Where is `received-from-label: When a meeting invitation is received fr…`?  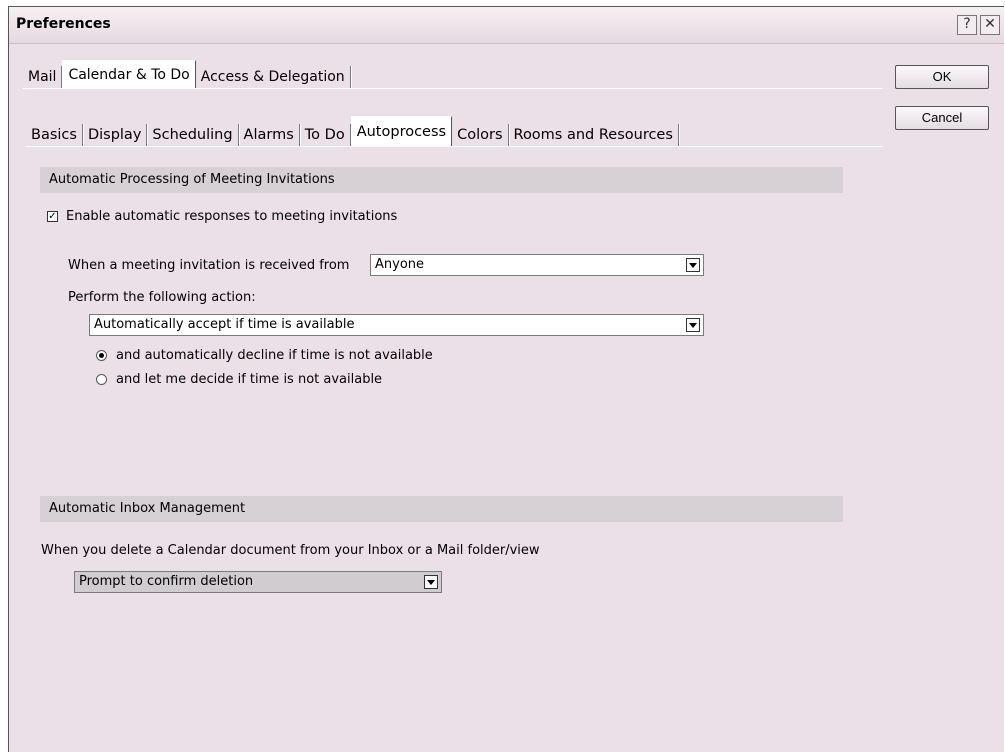
received-from-label: When a meeting invitation is received fr… is located at coordinates (209, 265).